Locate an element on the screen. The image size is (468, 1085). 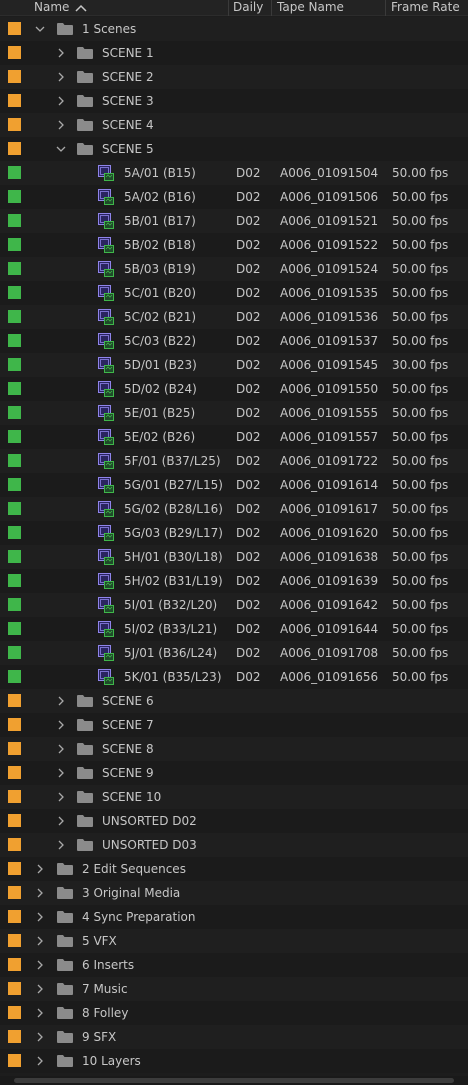
bin-row: SCENE 2 is located at coordinates (234, 77).